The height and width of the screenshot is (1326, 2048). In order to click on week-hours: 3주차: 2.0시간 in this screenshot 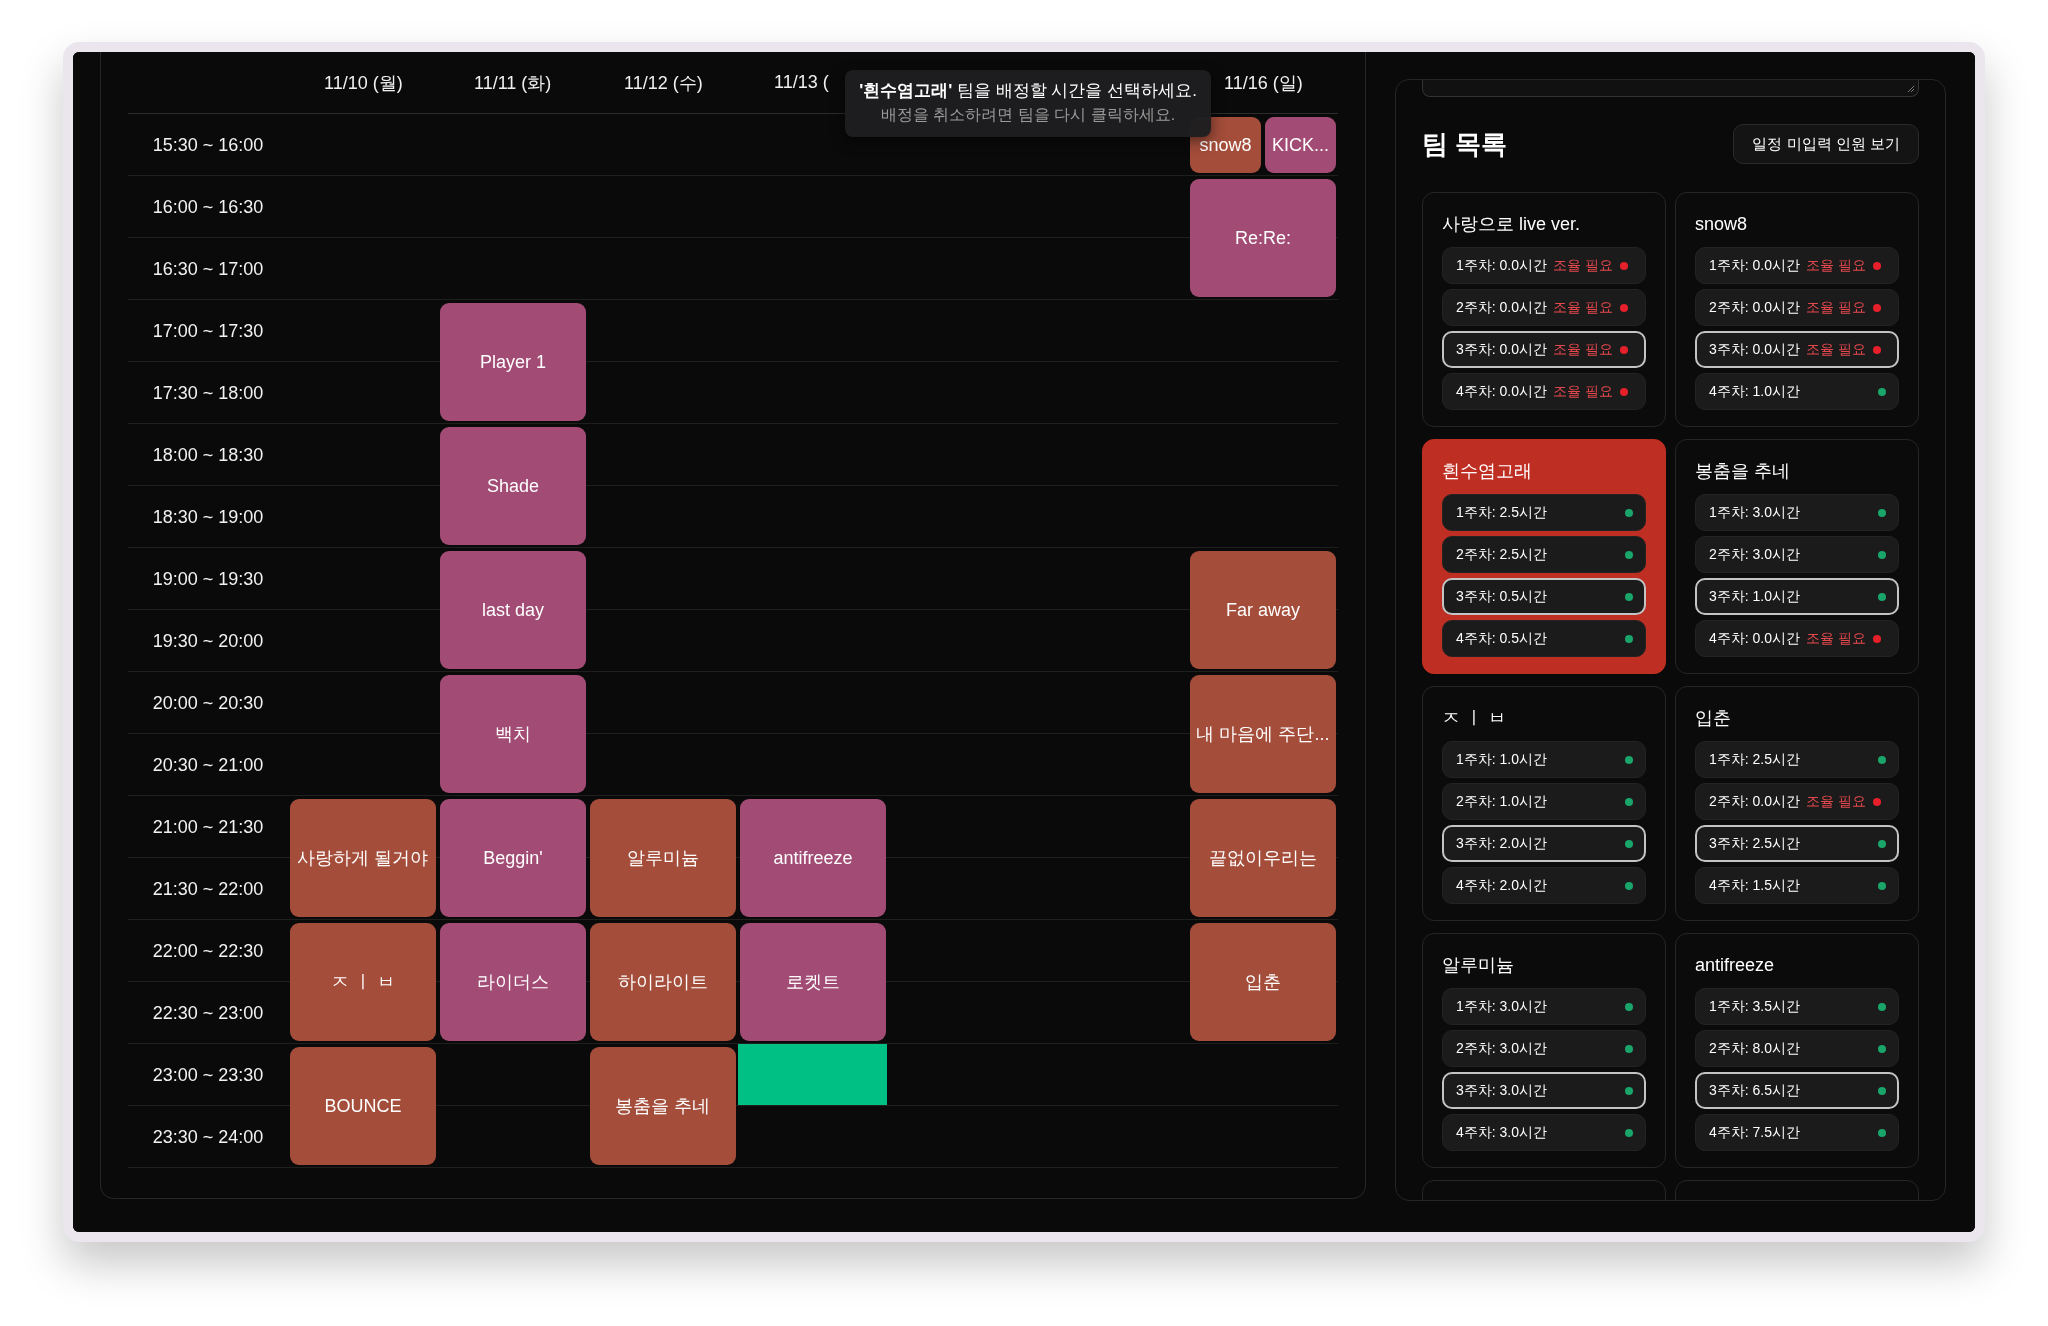, I will do `click(1502, 843)`.